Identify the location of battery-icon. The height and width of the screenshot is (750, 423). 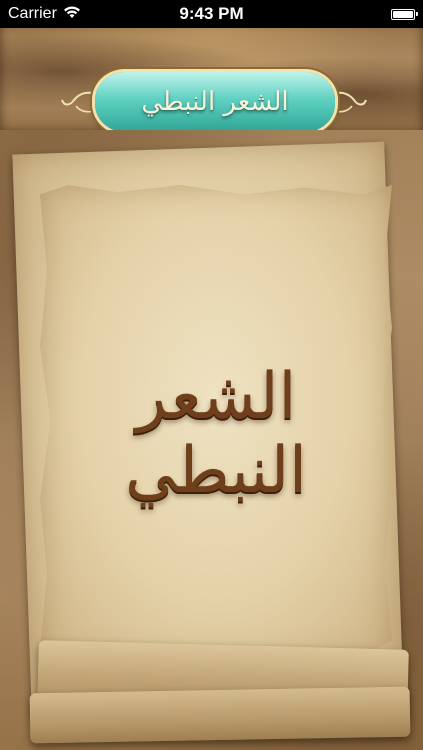
(404, 14).